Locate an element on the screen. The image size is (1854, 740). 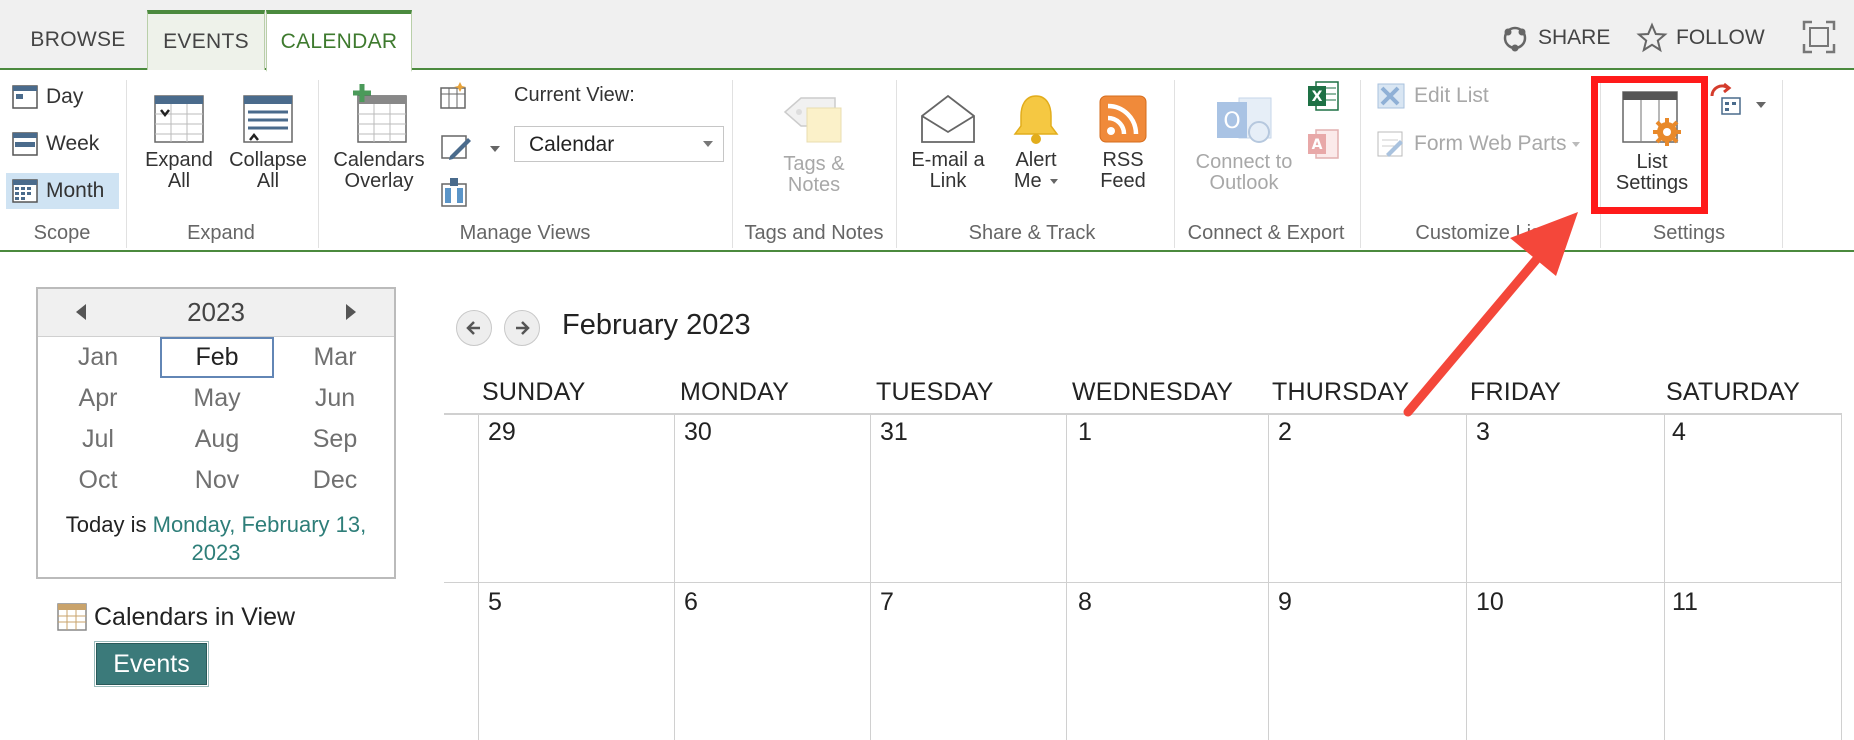
day-cell-number: 30 is located at coordinates (698, 432).